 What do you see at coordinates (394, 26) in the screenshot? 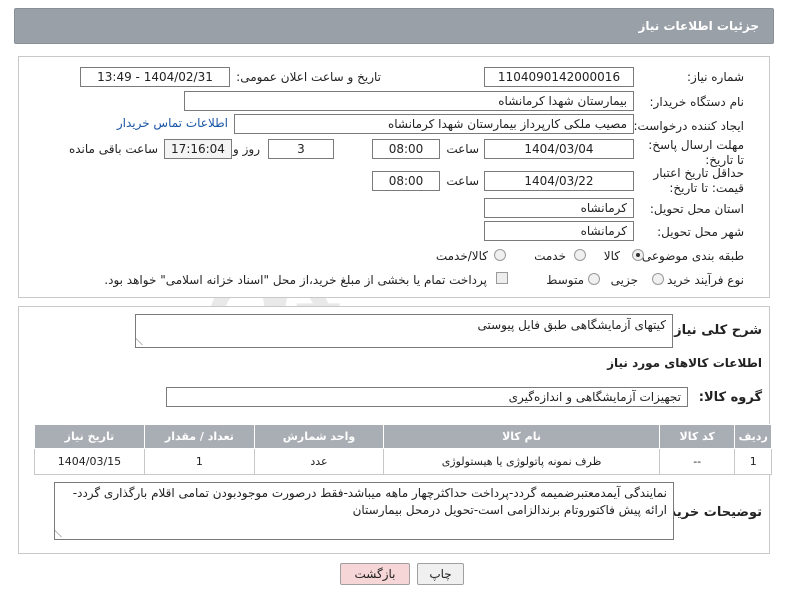
I see `page-header: جزئیات اطلاعات نیاز` at bounding box center [394, 26].